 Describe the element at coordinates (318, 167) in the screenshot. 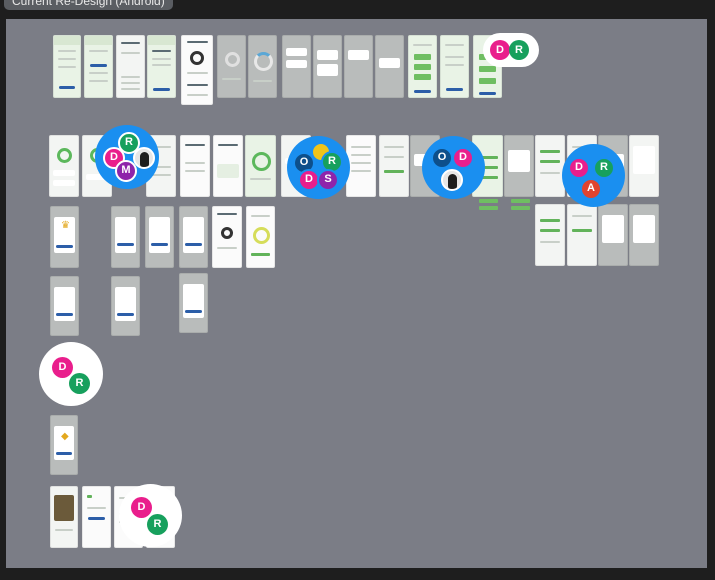

I see `collaborator-cluster: O R D S` at that location.